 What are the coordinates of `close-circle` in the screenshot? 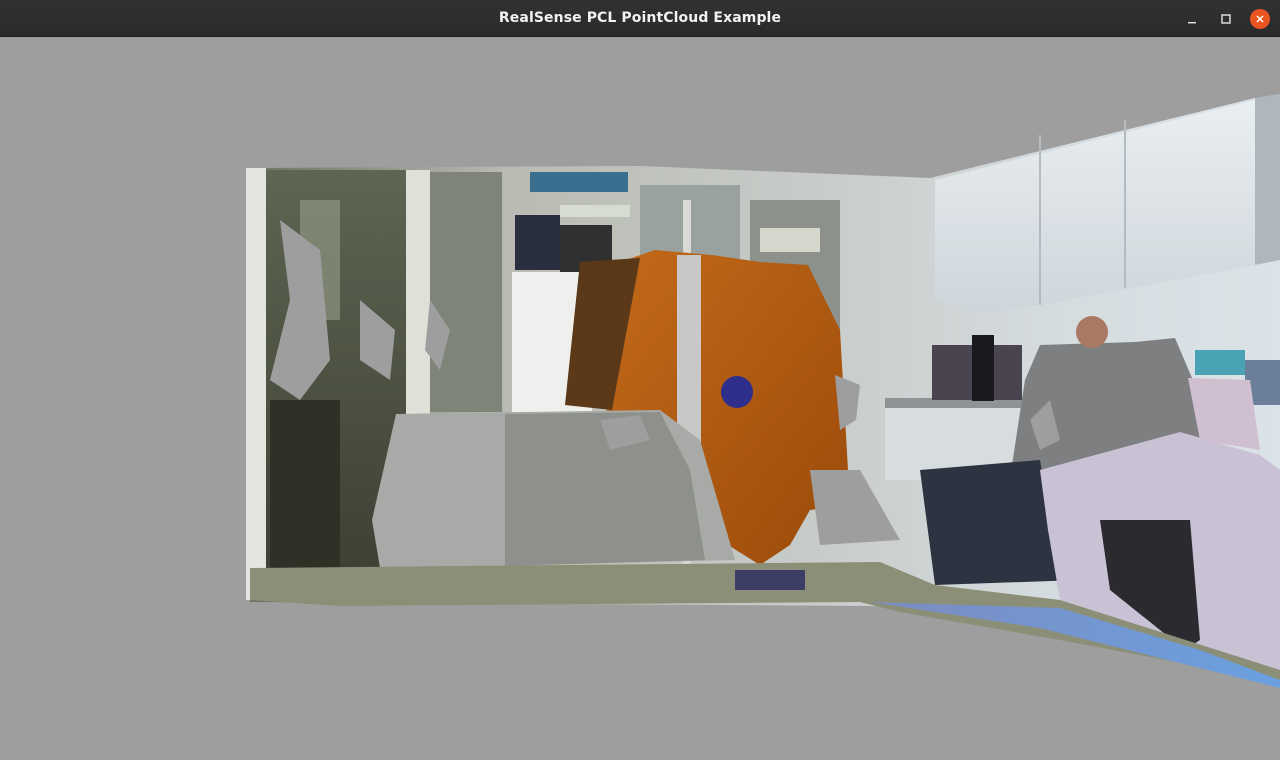 It's located at (1260, 19).